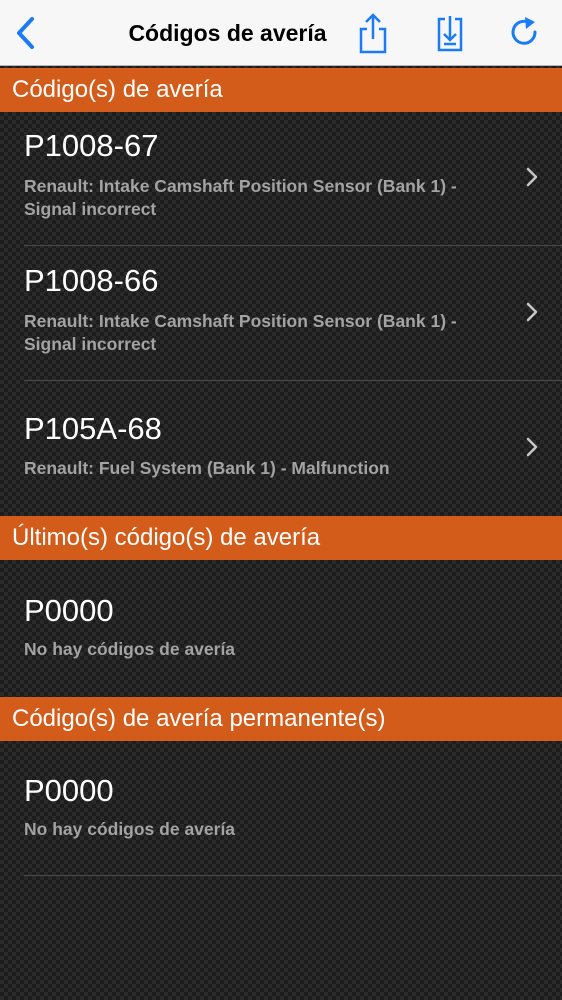 The height and width of the screenshot is (1000, 562). I want to click on refresh-icon, so click(524, 31).